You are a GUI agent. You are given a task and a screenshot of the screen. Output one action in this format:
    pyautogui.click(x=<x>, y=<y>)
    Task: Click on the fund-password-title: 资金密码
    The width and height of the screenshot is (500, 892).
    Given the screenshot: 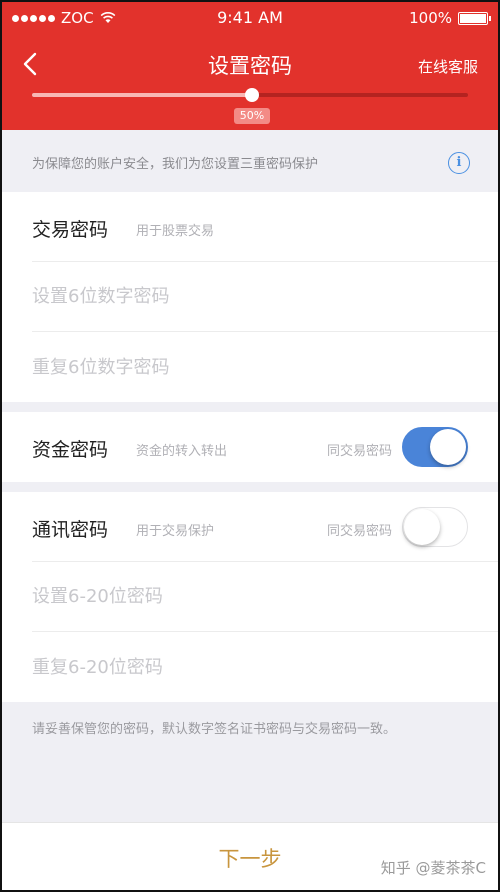 What is the action you would take?
    pyautogui.click(x=70, y=450)
    